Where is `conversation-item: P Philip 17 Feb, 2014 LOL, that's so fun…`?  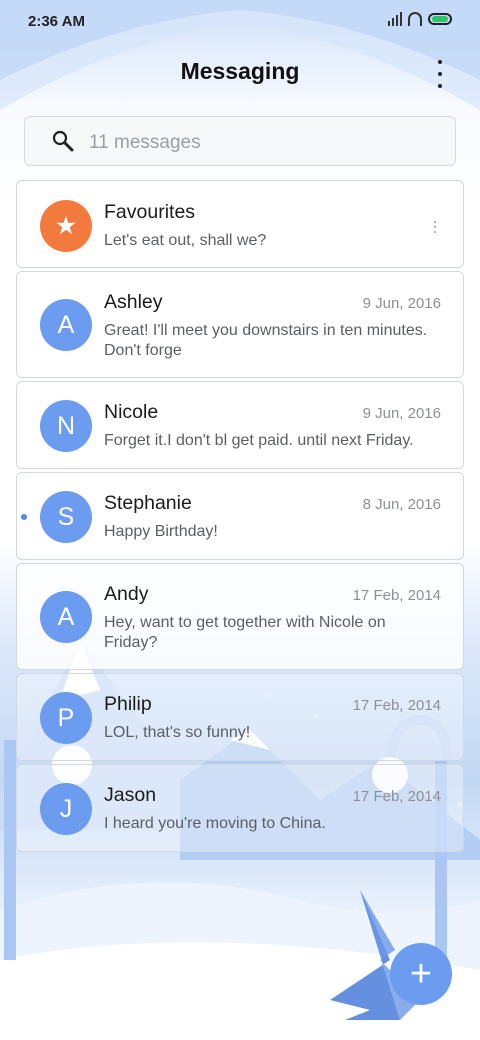
conversation-item: P Philip 17 Feb, 2014 LOL, that's so fun… is located at coordinates (240, 717).